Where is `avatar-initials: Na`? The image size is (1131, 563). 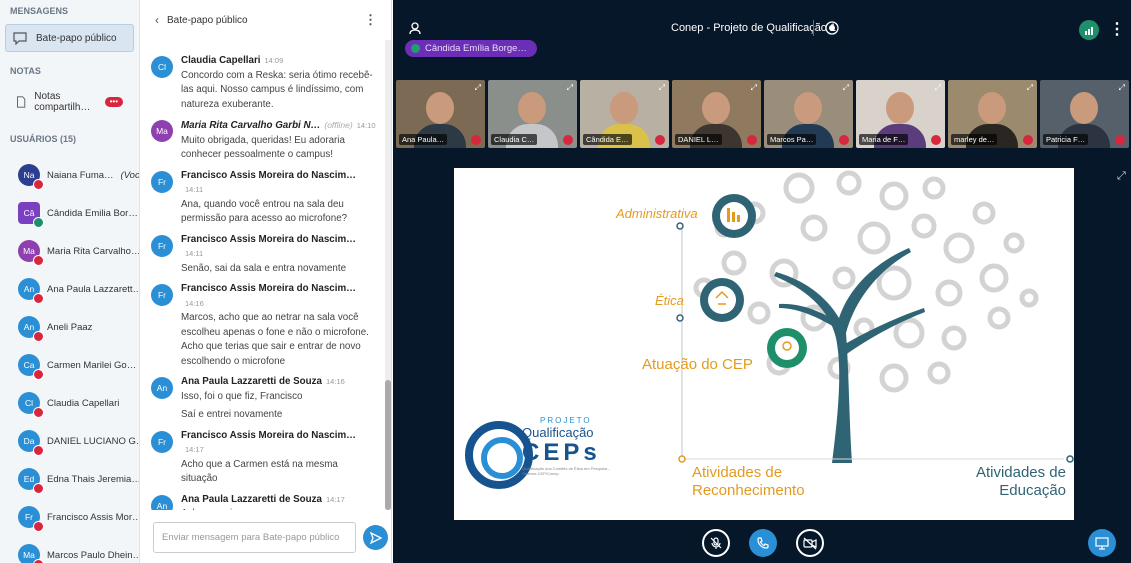
avatar-initials: Na is located at coordinates (29, 175).